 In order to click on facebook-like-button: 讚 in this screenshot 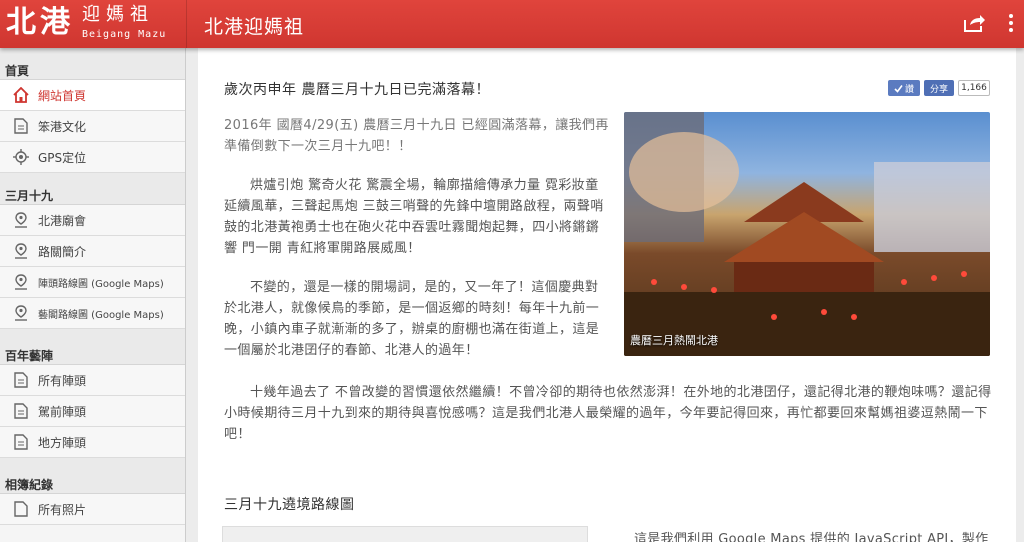, I will do `click(904, 88)`.